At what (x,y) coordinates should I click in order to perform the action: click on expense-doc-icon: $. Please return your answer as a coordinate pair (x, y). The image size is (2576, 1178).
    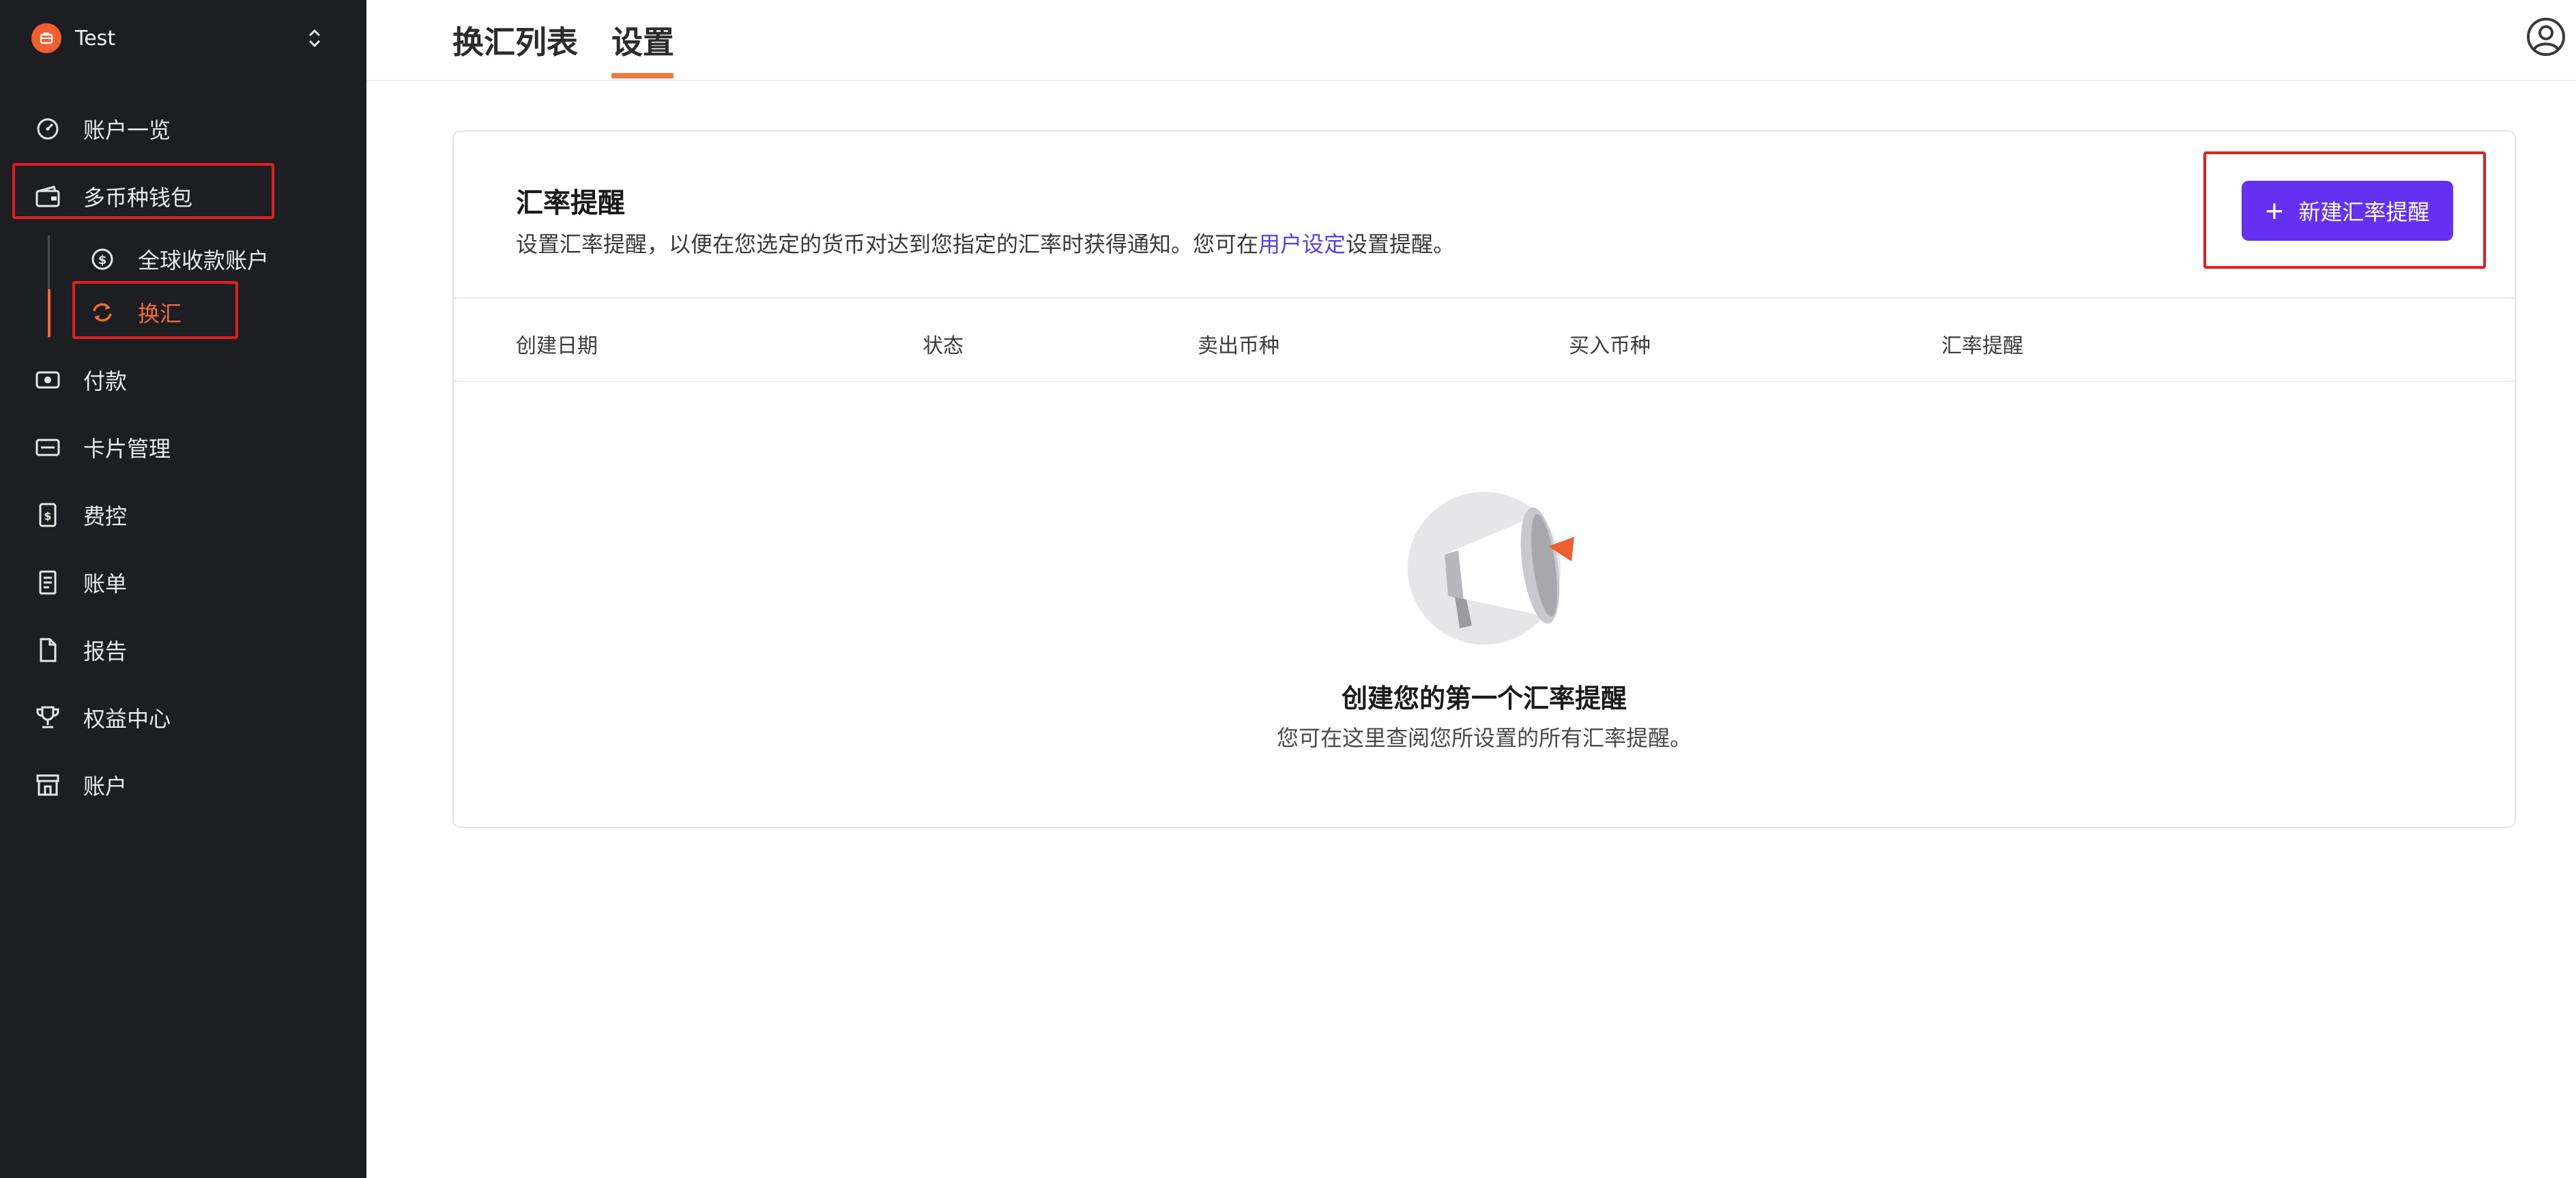
    Looking at the image, I should click on (47, 515).